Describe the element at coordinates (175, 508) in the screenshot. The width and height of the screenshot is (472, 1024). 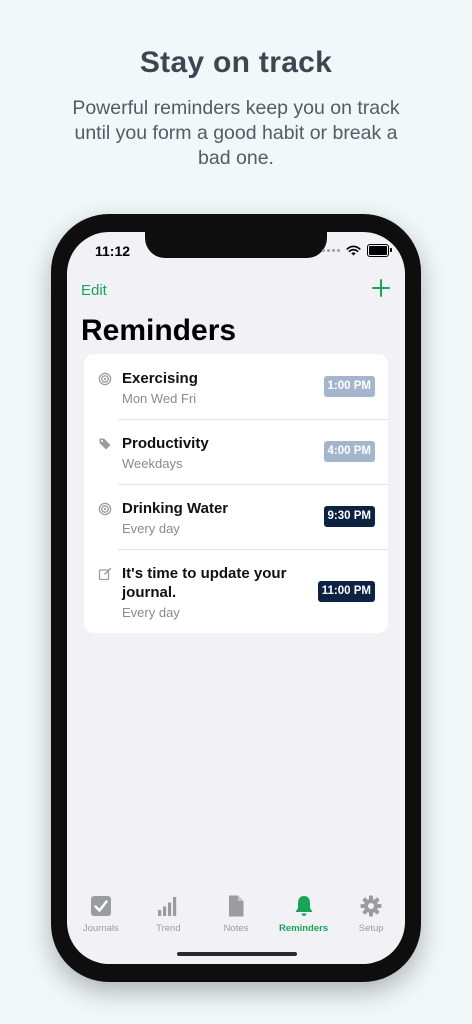
I see `reminder-title: Drinking Water` at that location.